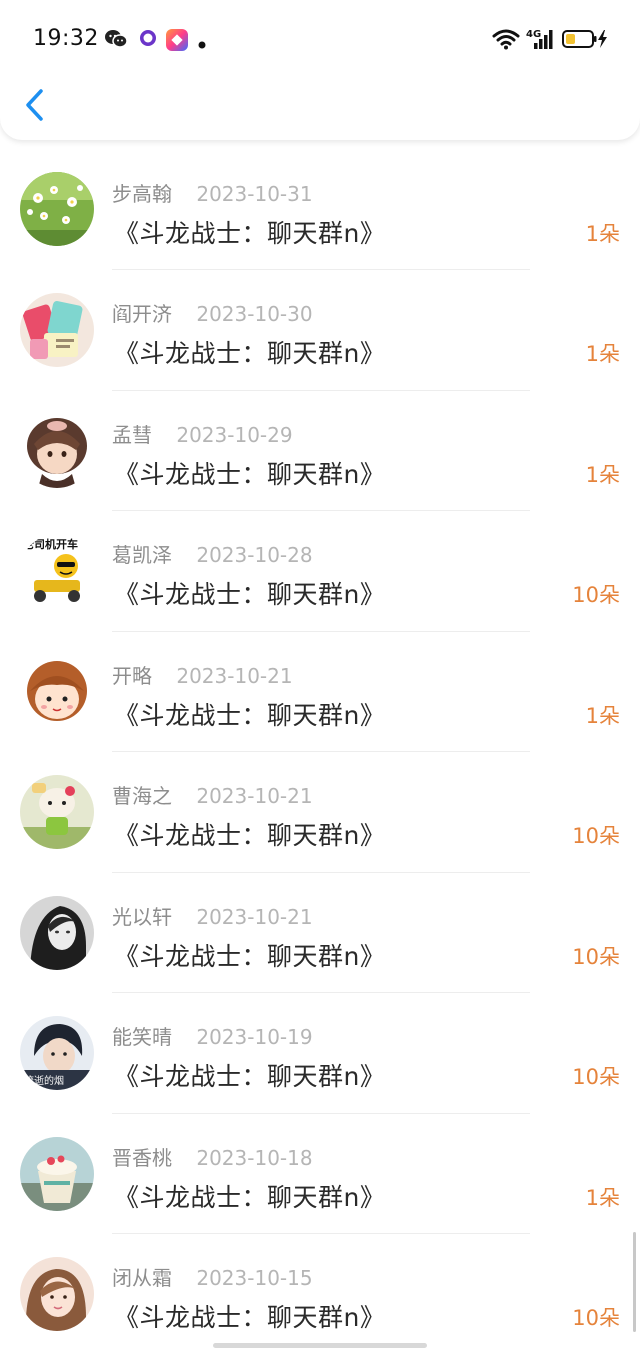 This screenshot has height=1355, width=640. I want to click on list-item: 老司机开车 葛凯泽 2023-10-28 《斗龙战士：聊天群n》 10朵, so click(320, 571).